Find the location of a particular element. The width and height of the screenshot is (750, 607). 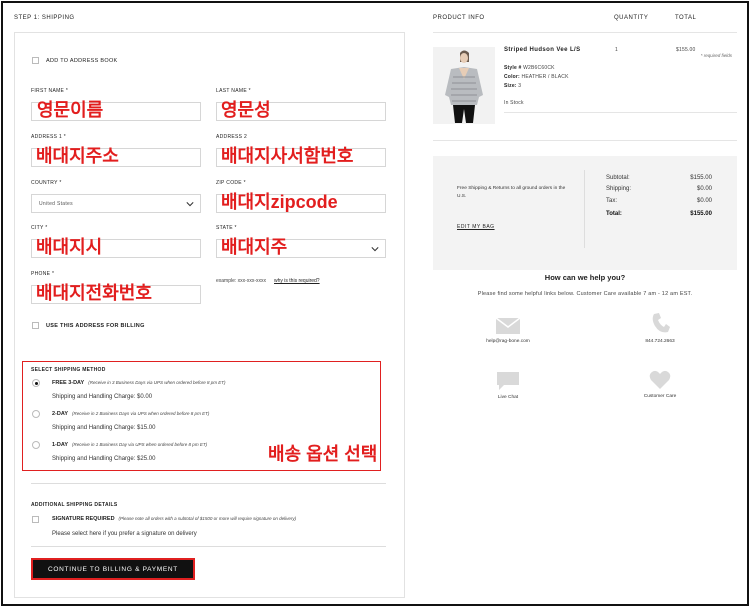

option-title: 1-DAY is located at coordinates (60, 445).